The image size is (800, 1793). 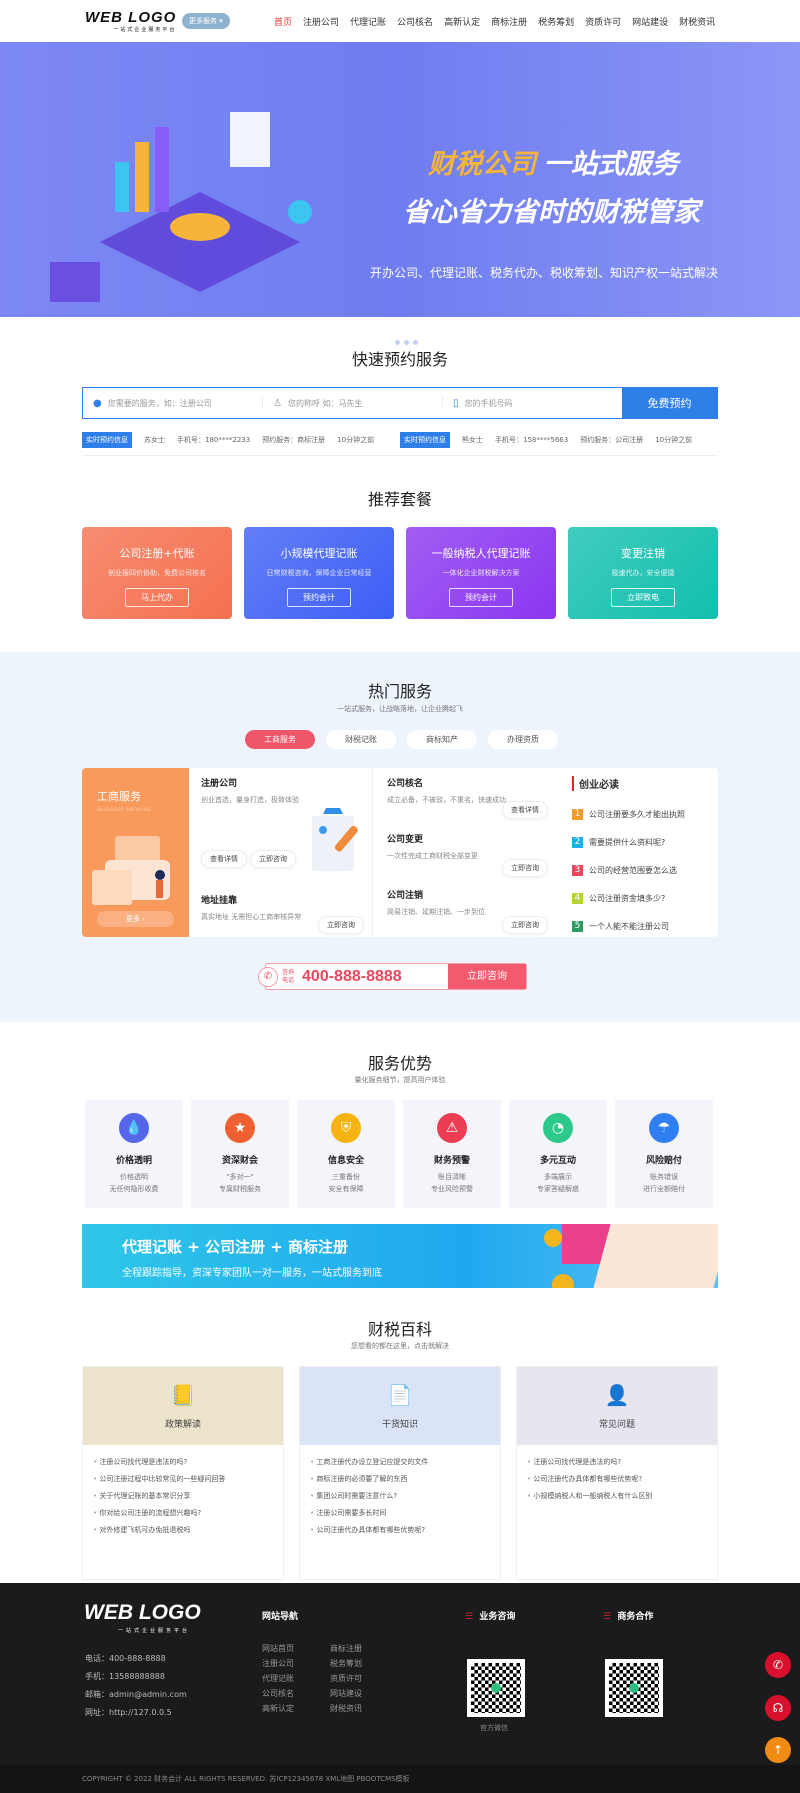 I want to click on article-link: 集团公司时需要注意什么?, so click(x=400, y=1499).